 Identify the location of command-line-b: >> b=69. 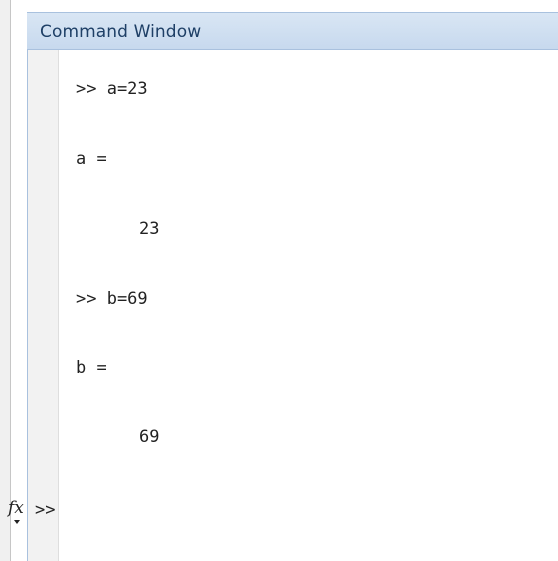
(112, 299).